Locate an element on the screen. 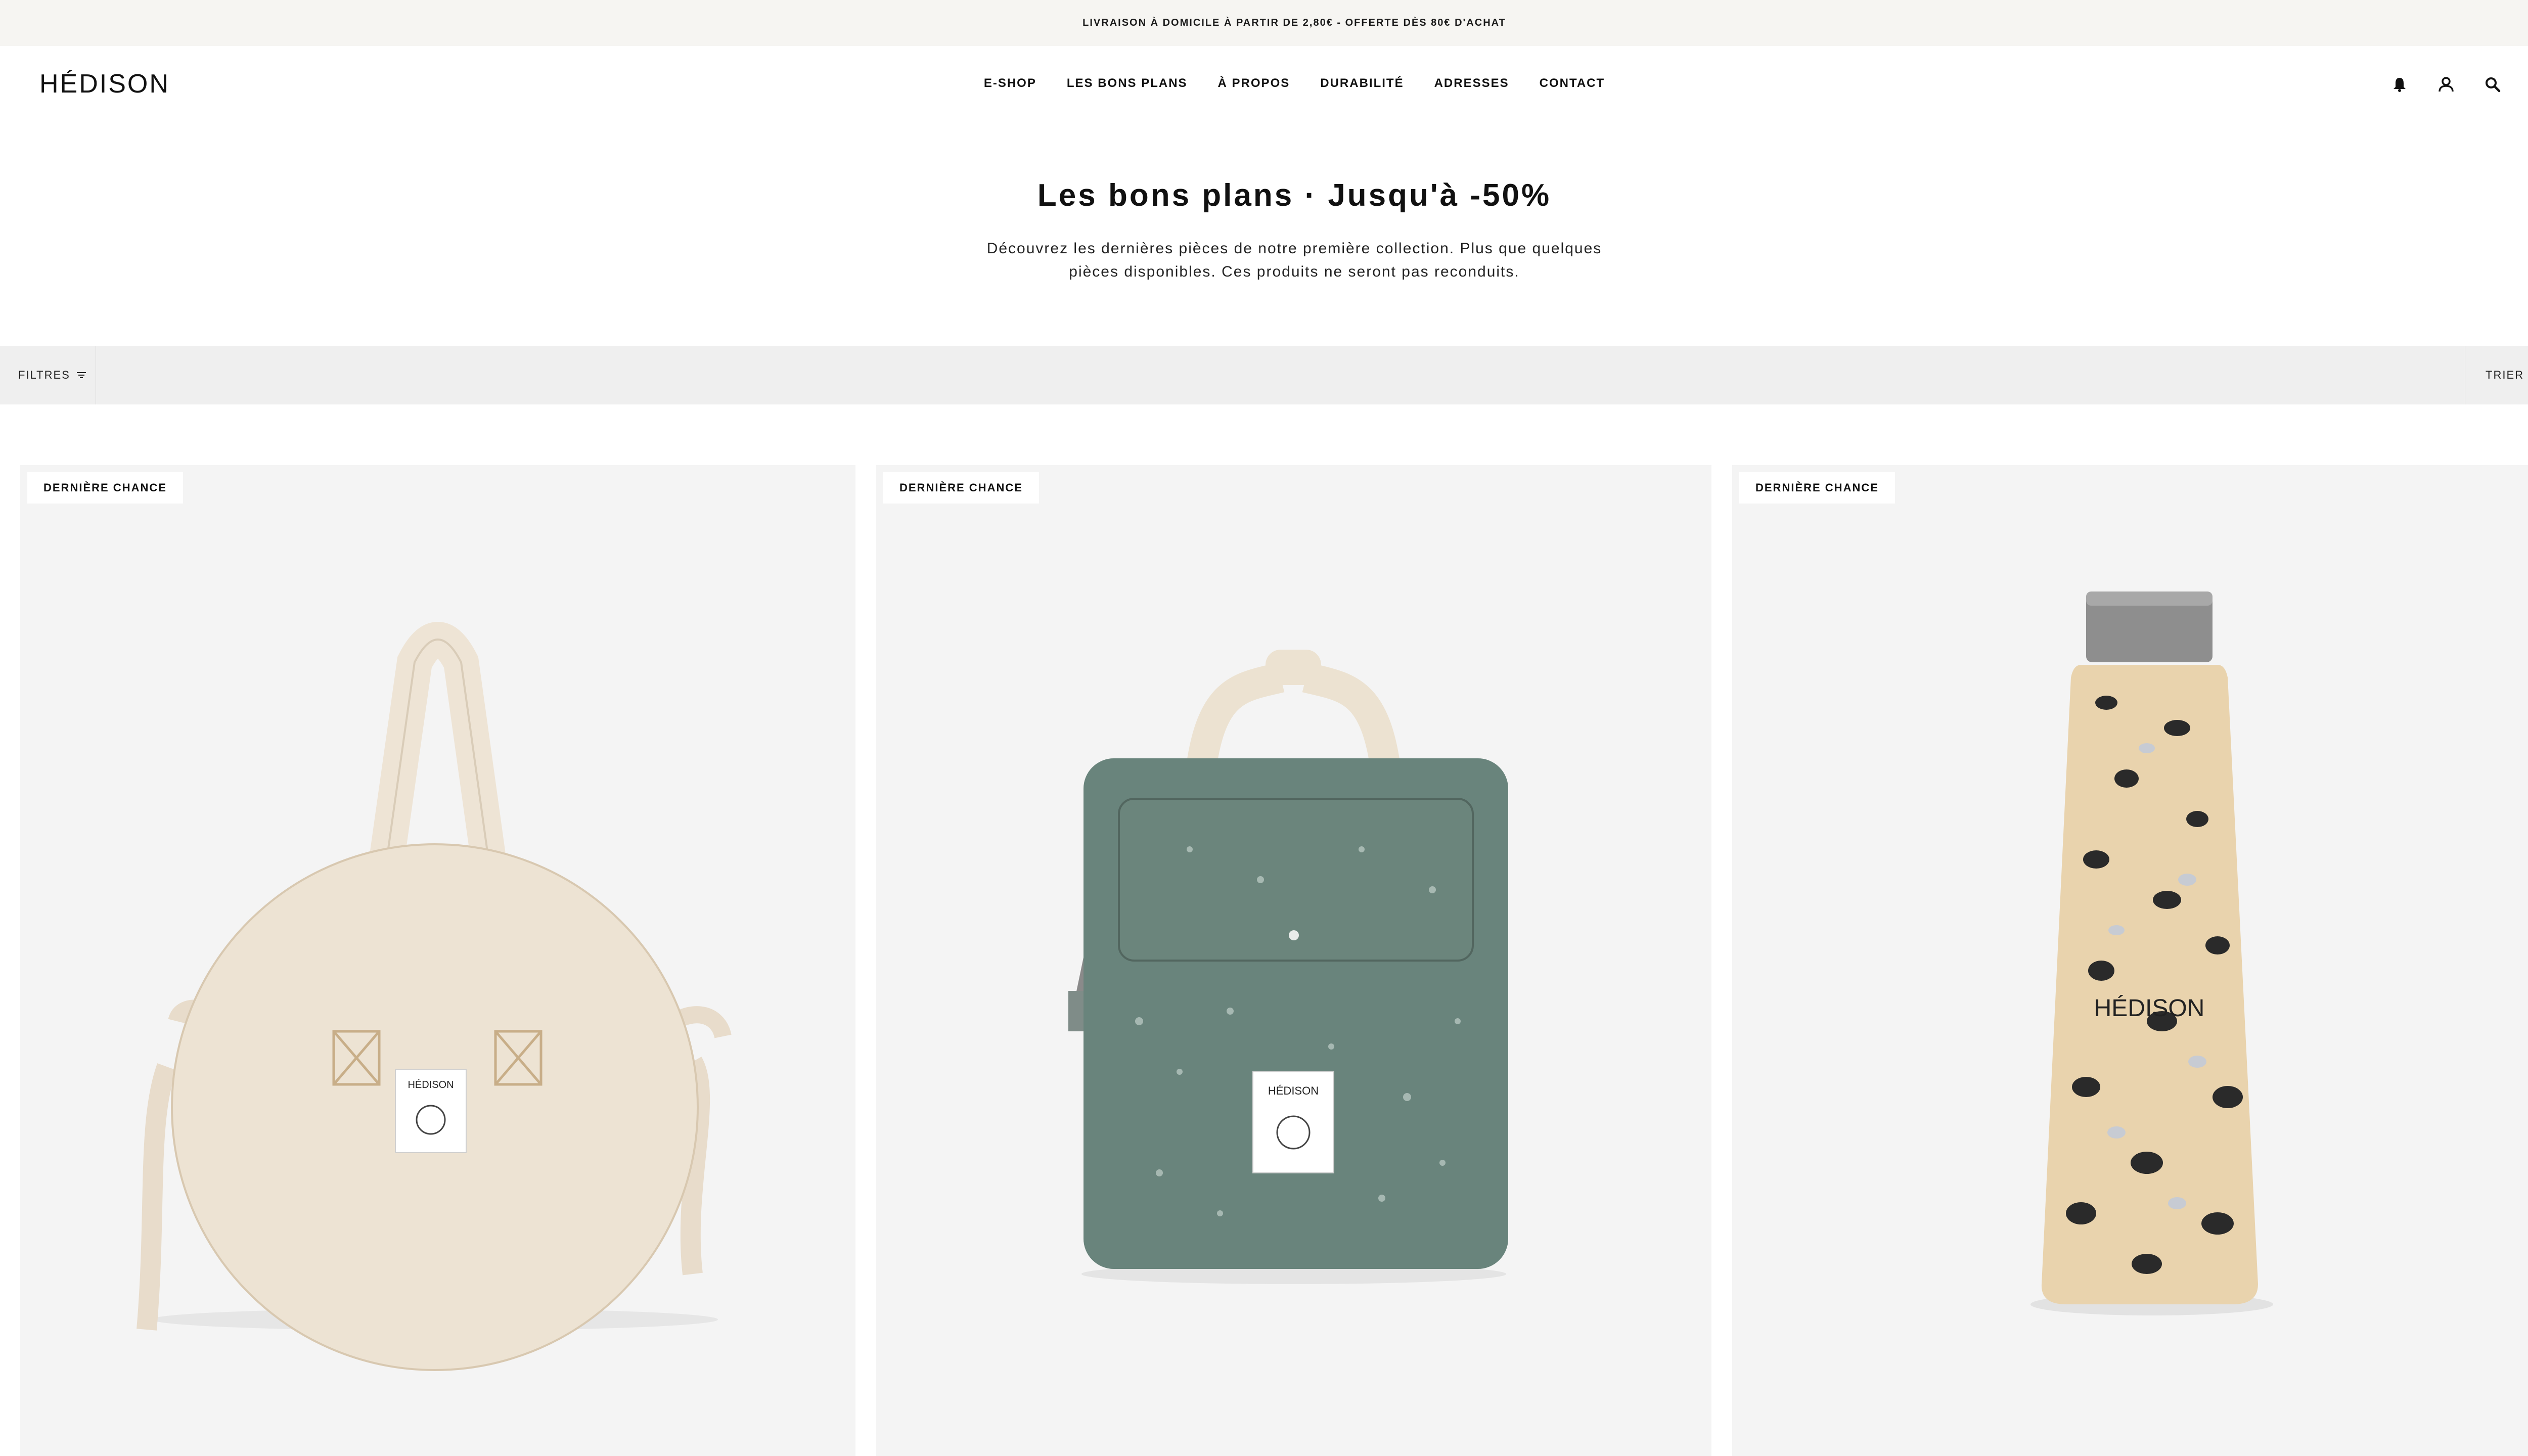  page-title: Les bons plans · Jusqu'à -50% is located at coordinates (1295, 195).